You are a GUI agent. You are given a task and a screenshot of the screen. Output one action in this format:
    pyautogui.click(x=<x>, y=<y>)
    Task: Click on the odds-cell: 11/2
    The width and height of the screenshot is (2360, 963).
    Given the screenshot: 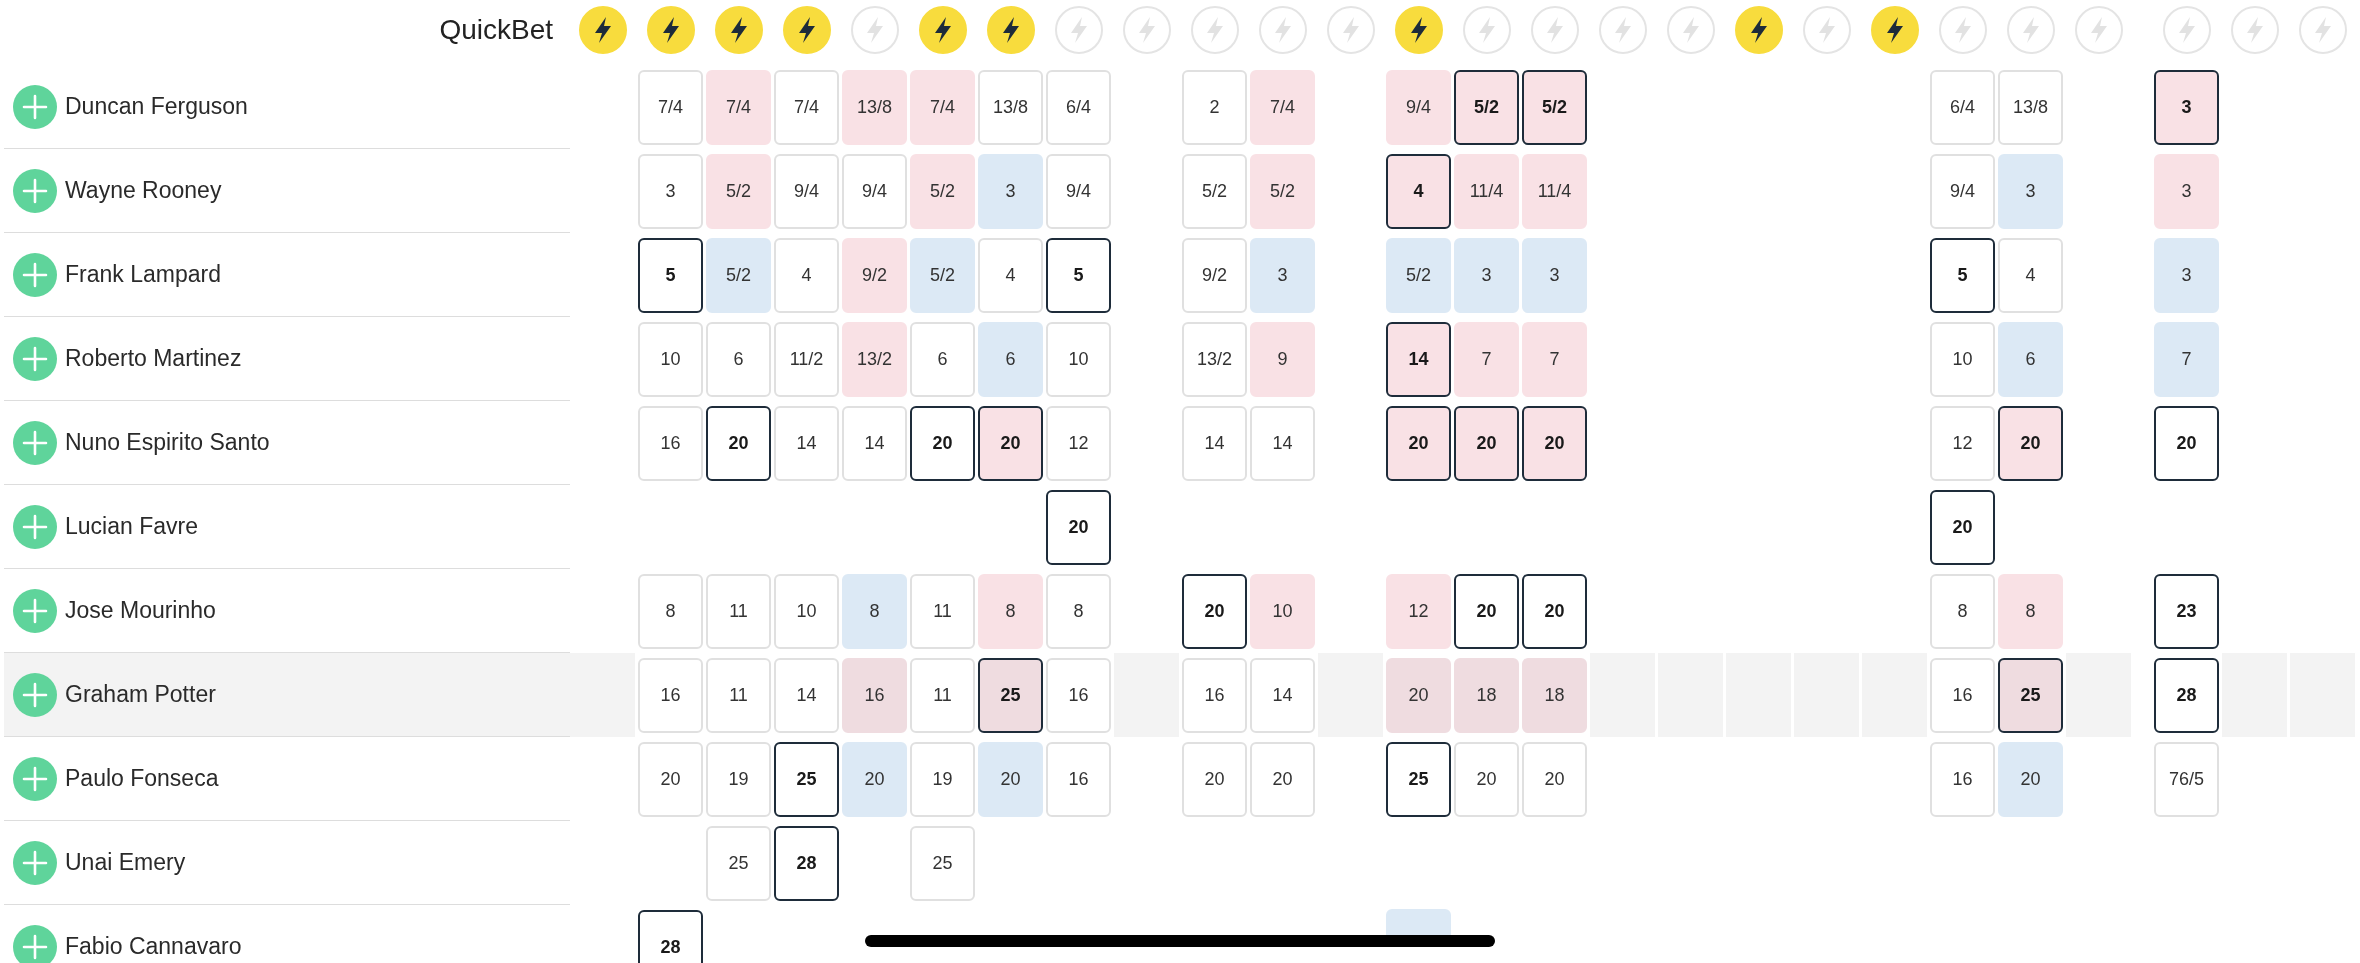 What is the action you would take?
    pyautogui.click(x=806, y=359)
    